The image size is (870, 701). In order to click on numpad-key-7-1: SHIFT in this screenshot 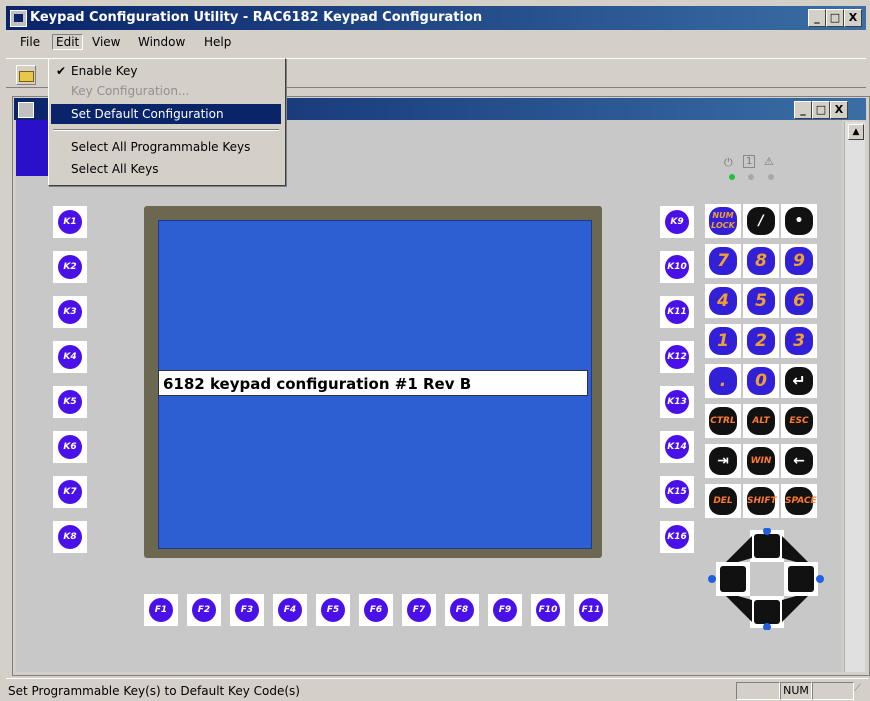, I will do `click(761, 501)`.